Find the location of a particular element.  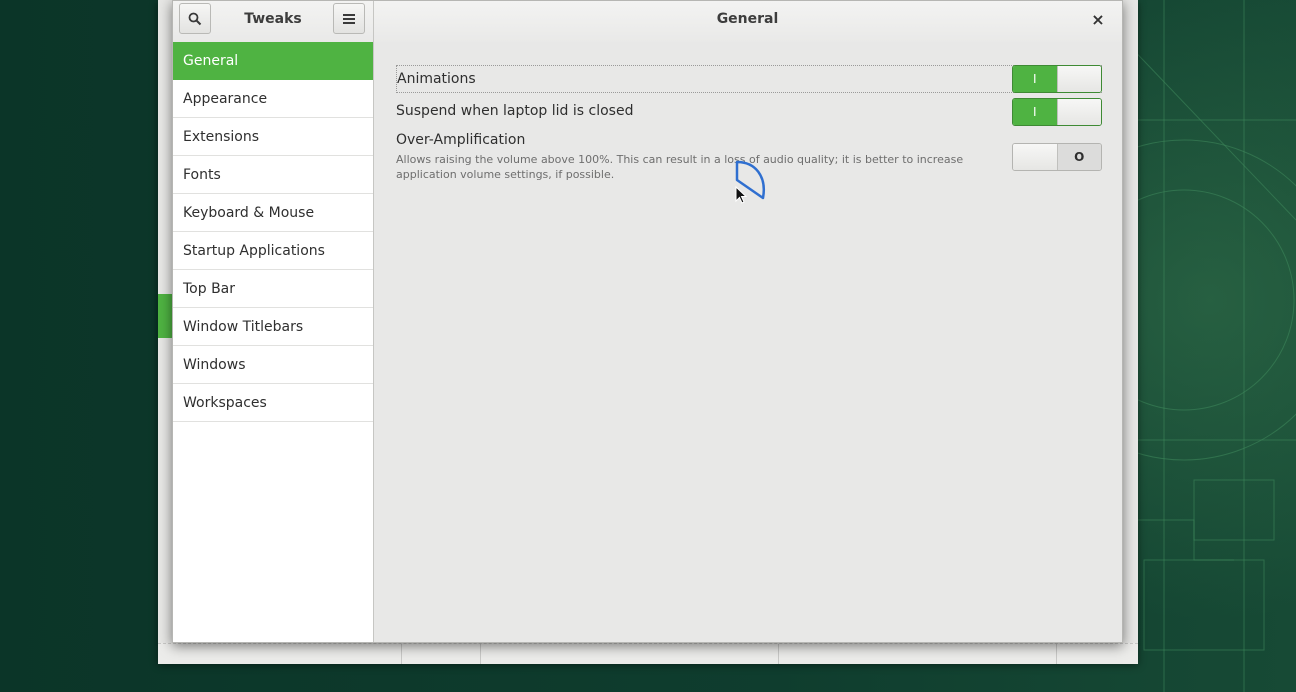

sidebar-item-label: General is located at coordinates (211, 60).